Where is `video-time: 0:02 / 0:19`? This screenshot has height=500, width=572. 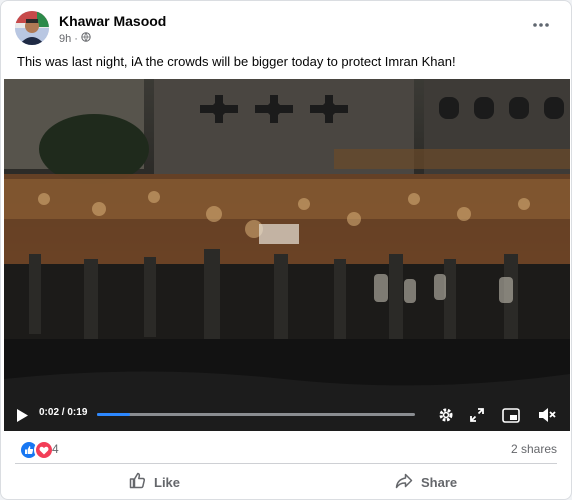
video-time: 0:02 / 0:19 is located at coordinates (63, 412).